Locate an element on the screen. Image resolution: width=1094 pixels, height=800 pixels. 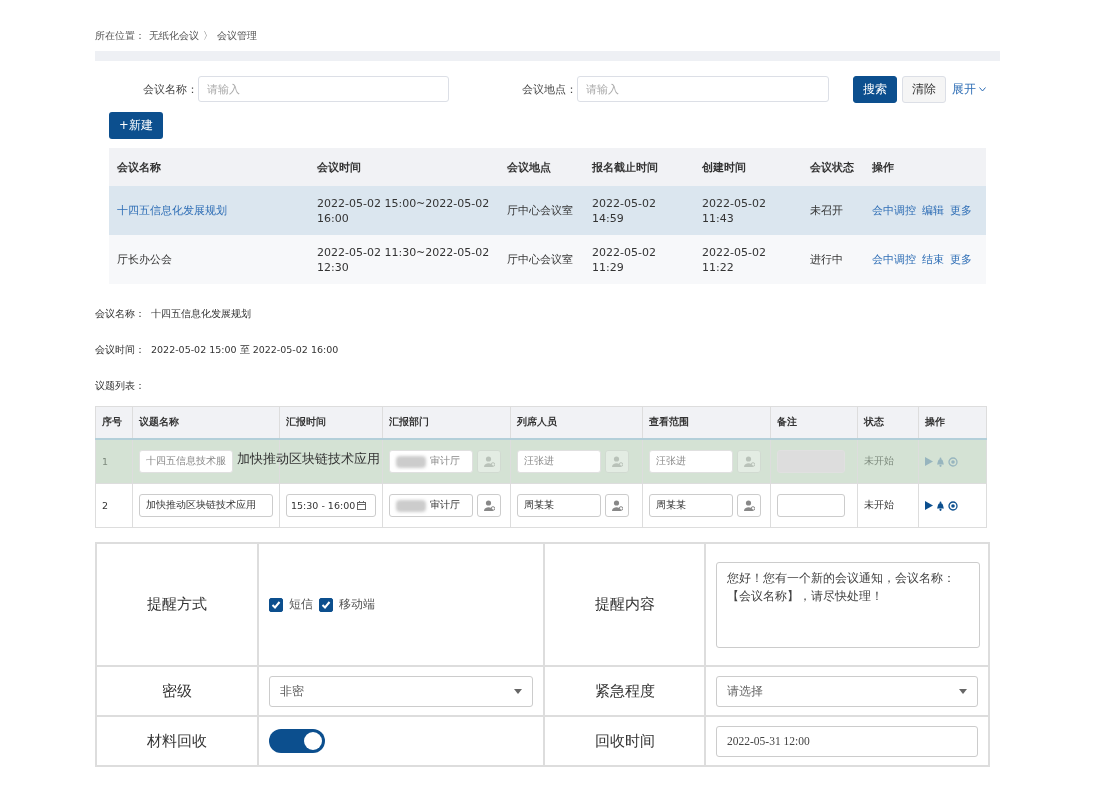
remark-field is located at coordinates (811, 505).